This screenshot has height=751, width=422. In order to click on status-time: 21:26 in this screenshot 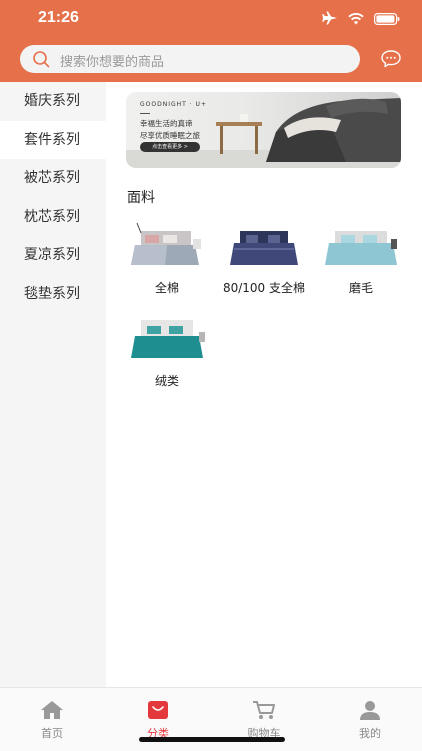, I will do `click(58, 17)`.